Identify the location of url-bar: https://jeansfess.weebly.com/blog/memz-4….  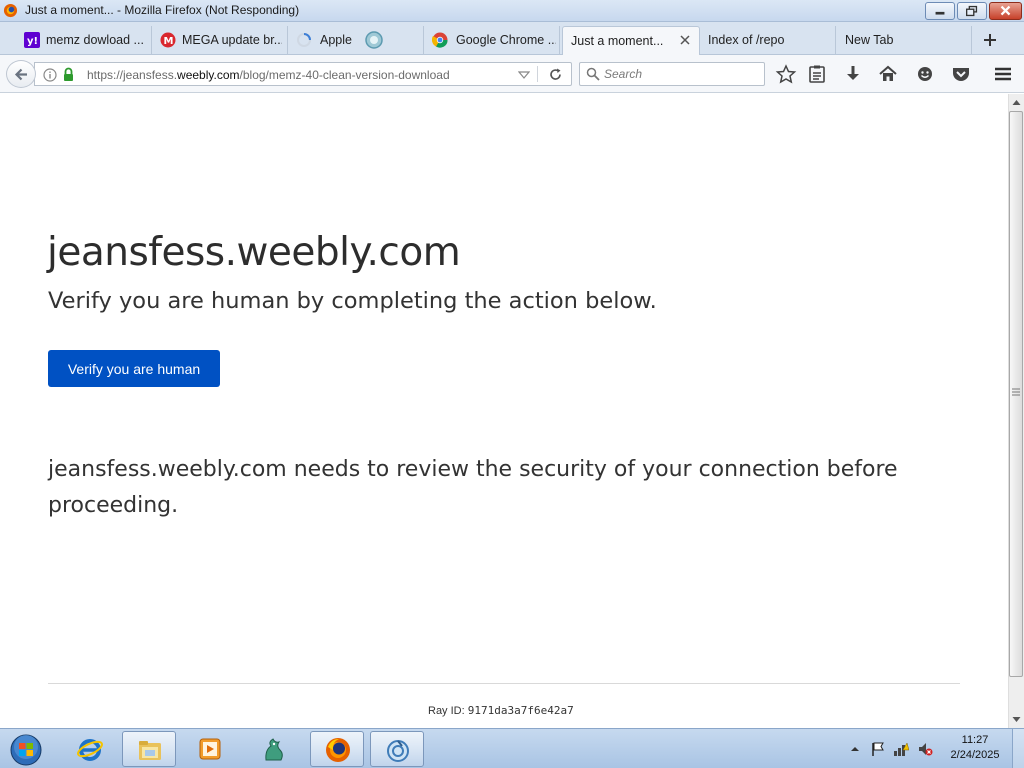
(303, 74).